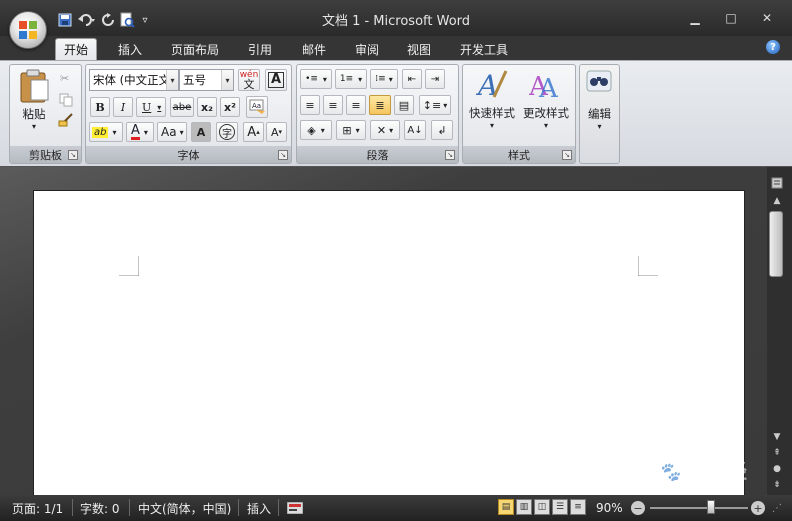 The image size is (792, 521). What do you see at coordinates (130, 80) in the screenshot?
I see `font-name-value: 宋体 (中文正文` at bounding box center [130, 80].